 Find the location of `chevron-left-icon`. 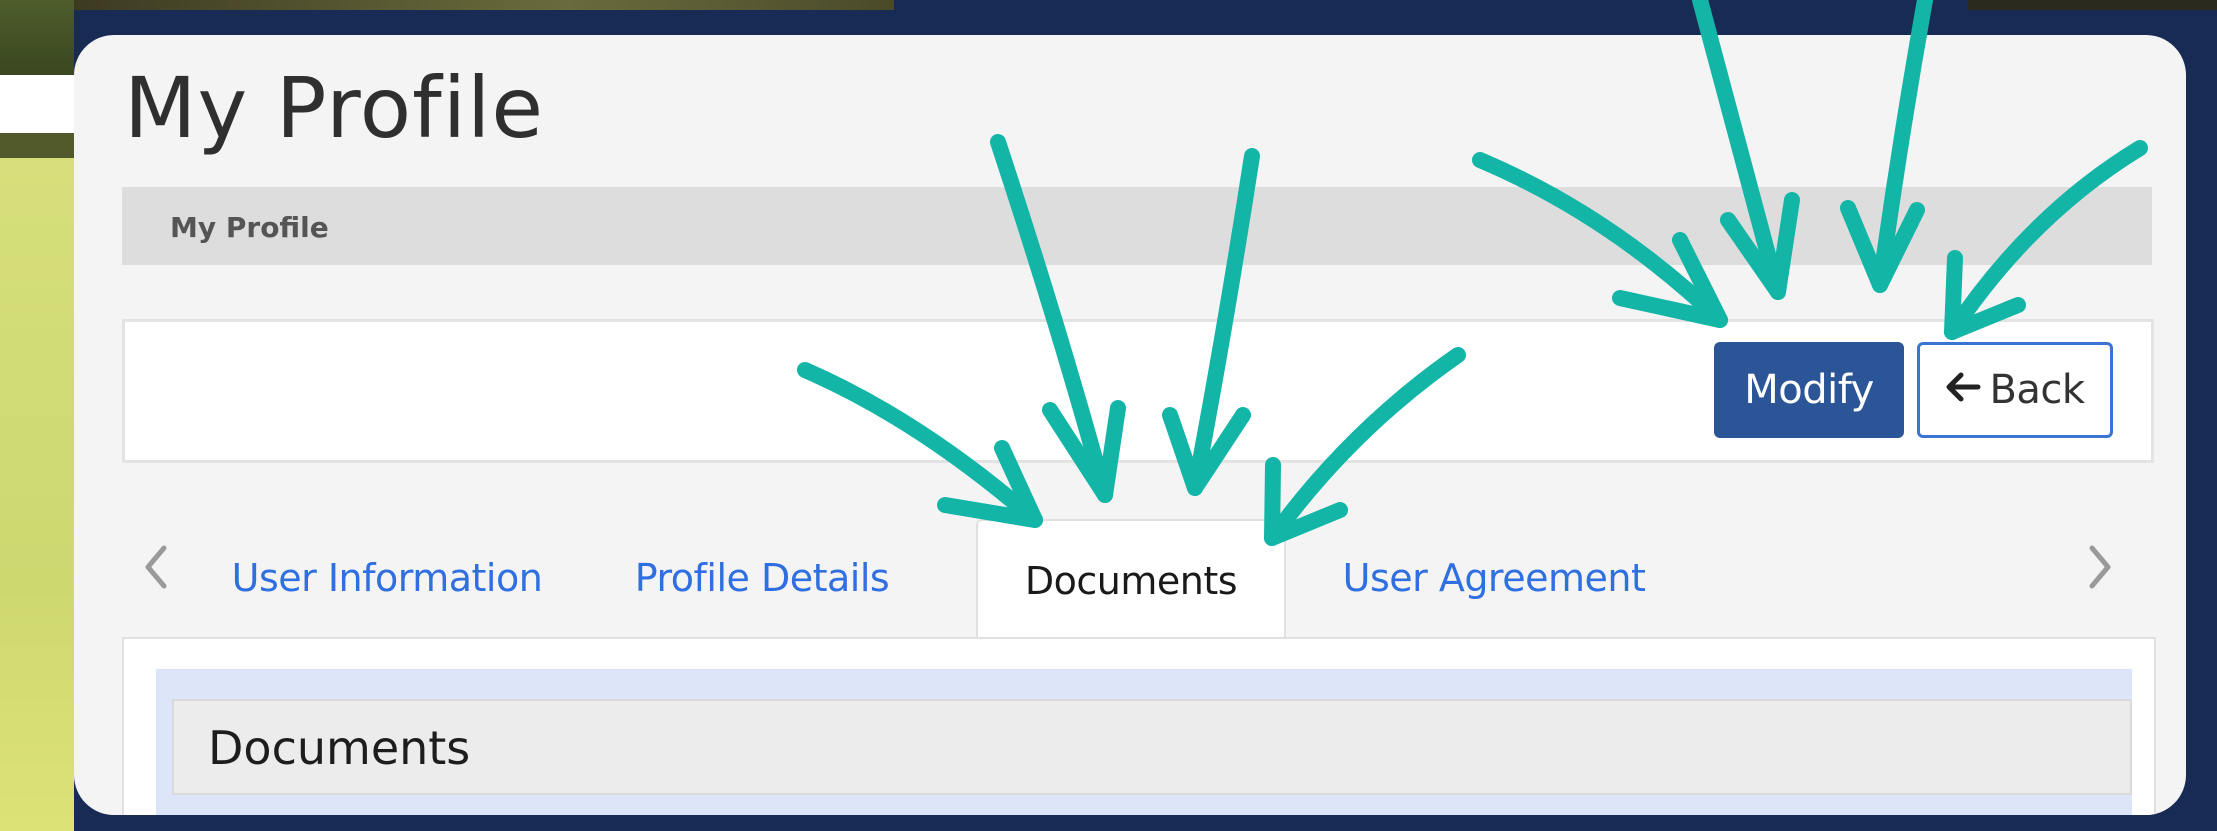

chevron-left-icon is located at coordinates (157, 573).